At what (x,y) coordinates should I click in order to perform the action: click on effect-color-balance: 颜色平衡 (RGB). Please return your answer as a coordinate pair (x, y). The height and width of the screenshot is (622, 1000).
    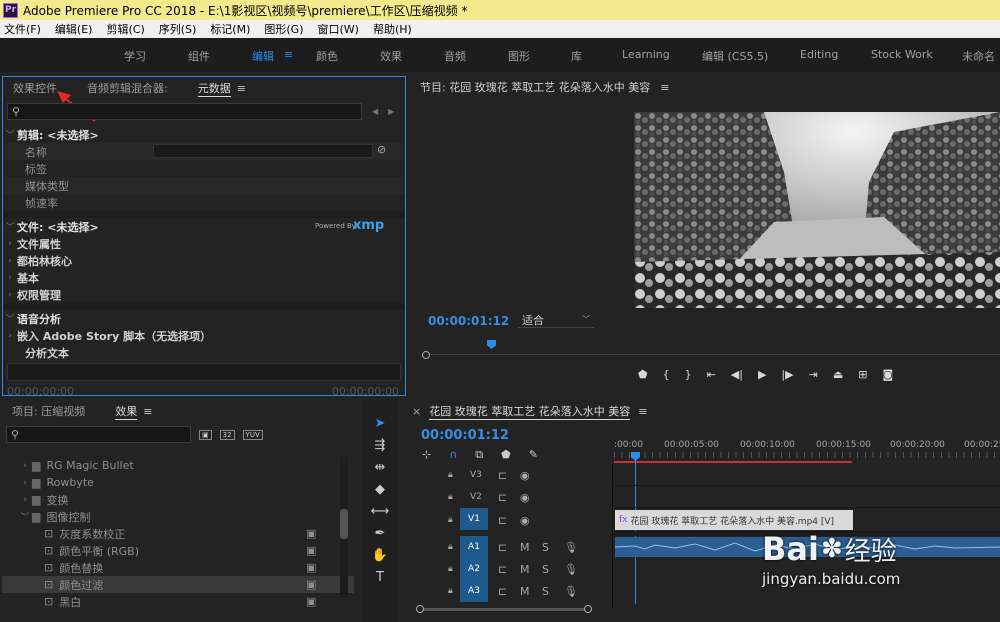
    Looking at the image, I should click on (99, 551).